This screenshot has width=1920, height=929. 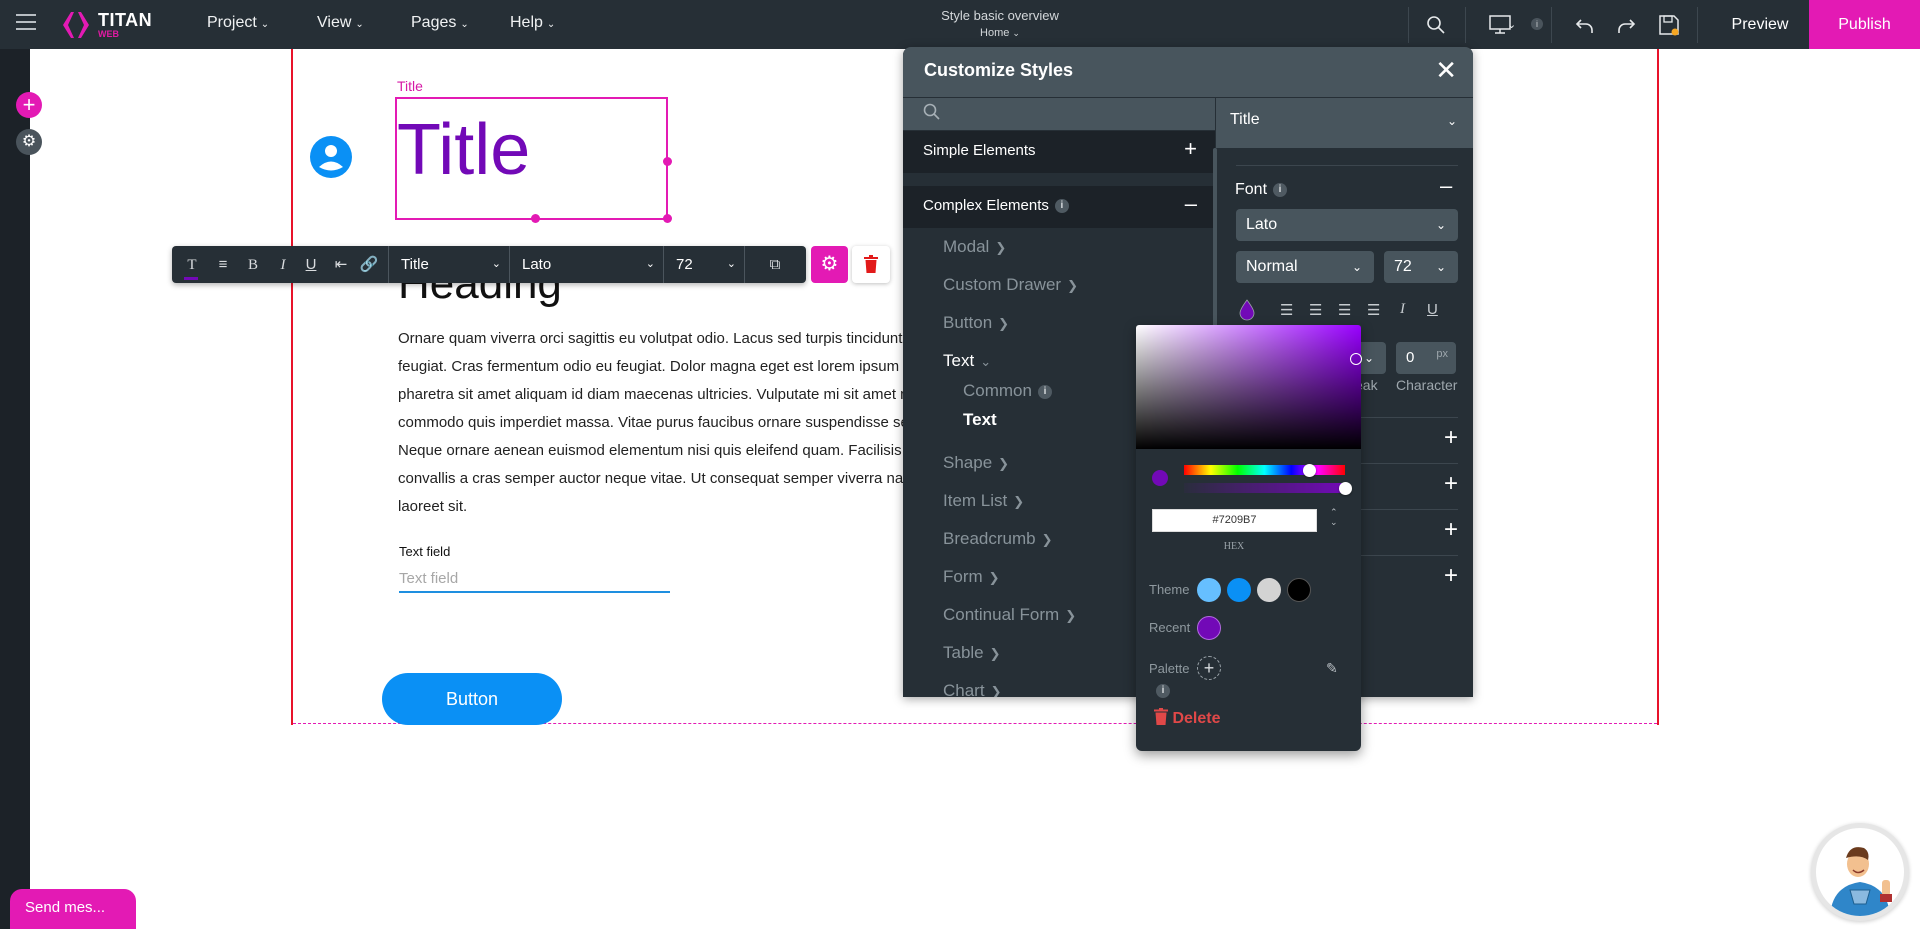 I want to click on saturation-area, so click(x=1248, y=387).